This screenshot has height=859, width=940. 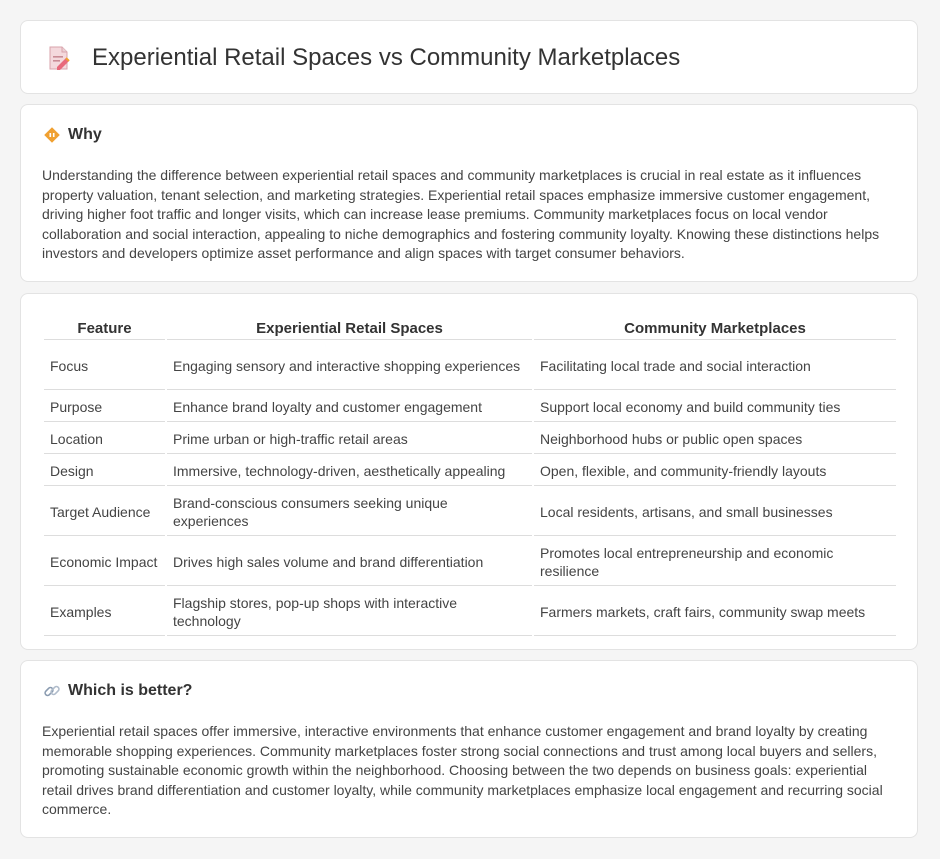 What do you see at coordinates (104, 366) in the screenshot?
I see `cell-feature: Focus` at bounding box center [104, 366].